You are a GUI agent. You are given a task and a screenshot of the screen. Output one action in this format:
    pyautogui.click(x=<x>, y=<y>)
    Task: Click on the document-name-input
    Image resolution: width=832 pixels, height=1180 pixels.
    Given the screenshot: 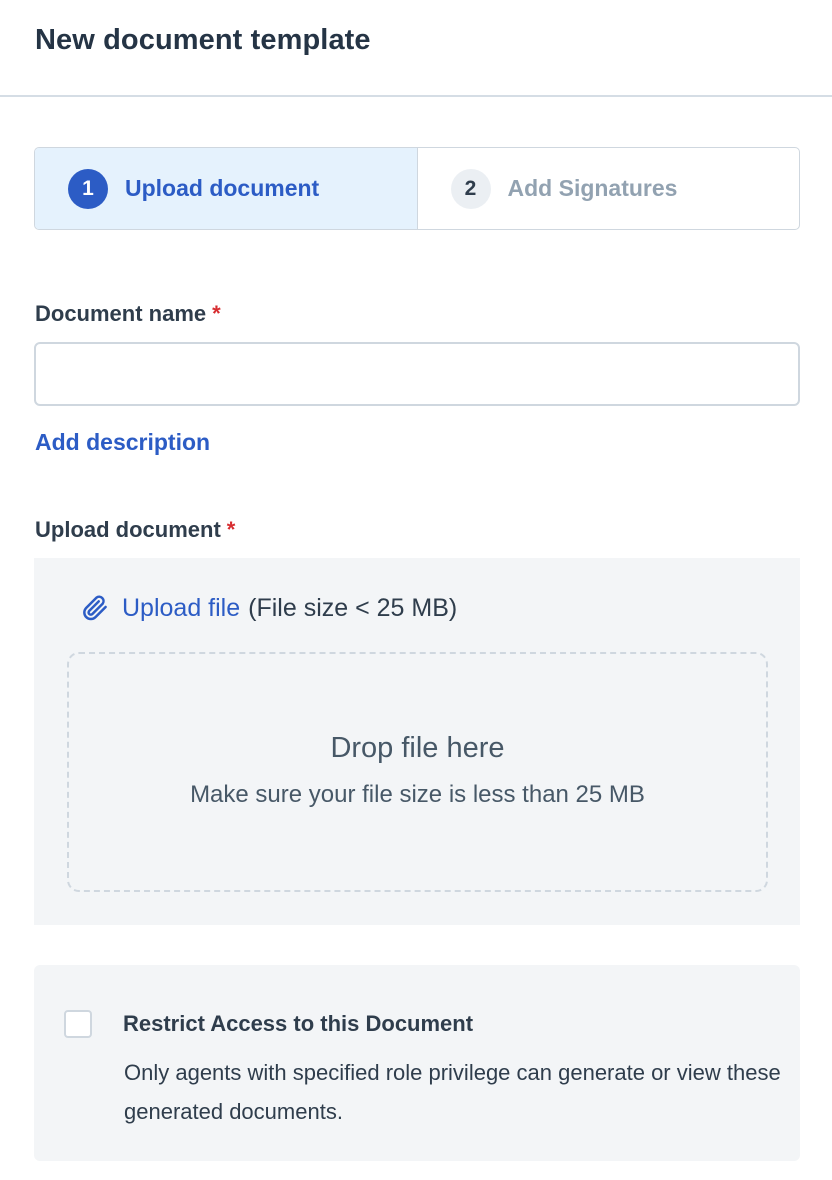 What is the action you would take?
    pyautogui.click(x=417, y=374)
    